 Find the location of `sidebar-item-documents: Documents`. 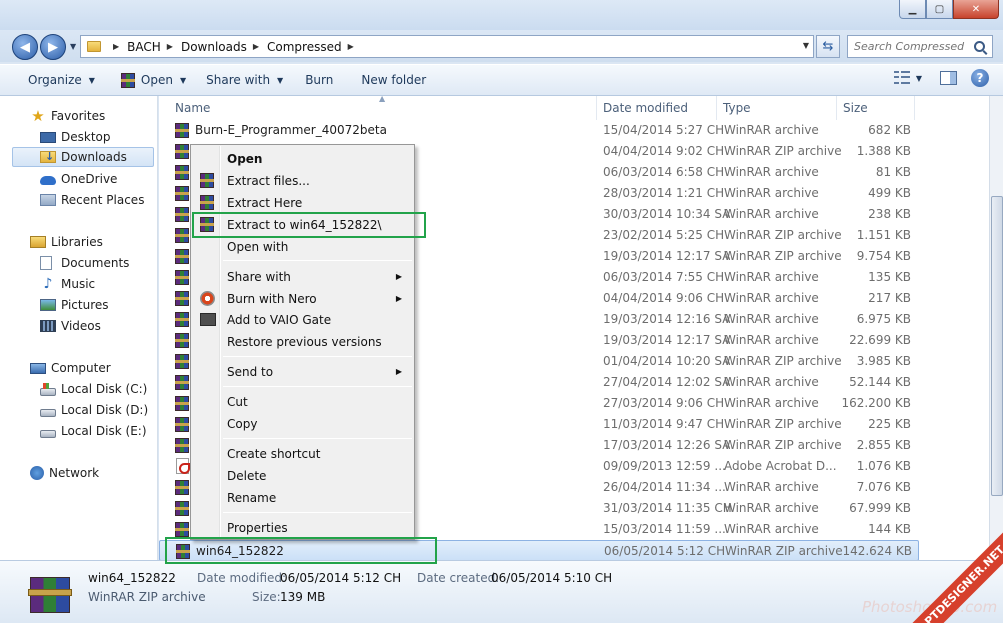

sidebar-item-documents: Documents is located at coordinates (84, 263).